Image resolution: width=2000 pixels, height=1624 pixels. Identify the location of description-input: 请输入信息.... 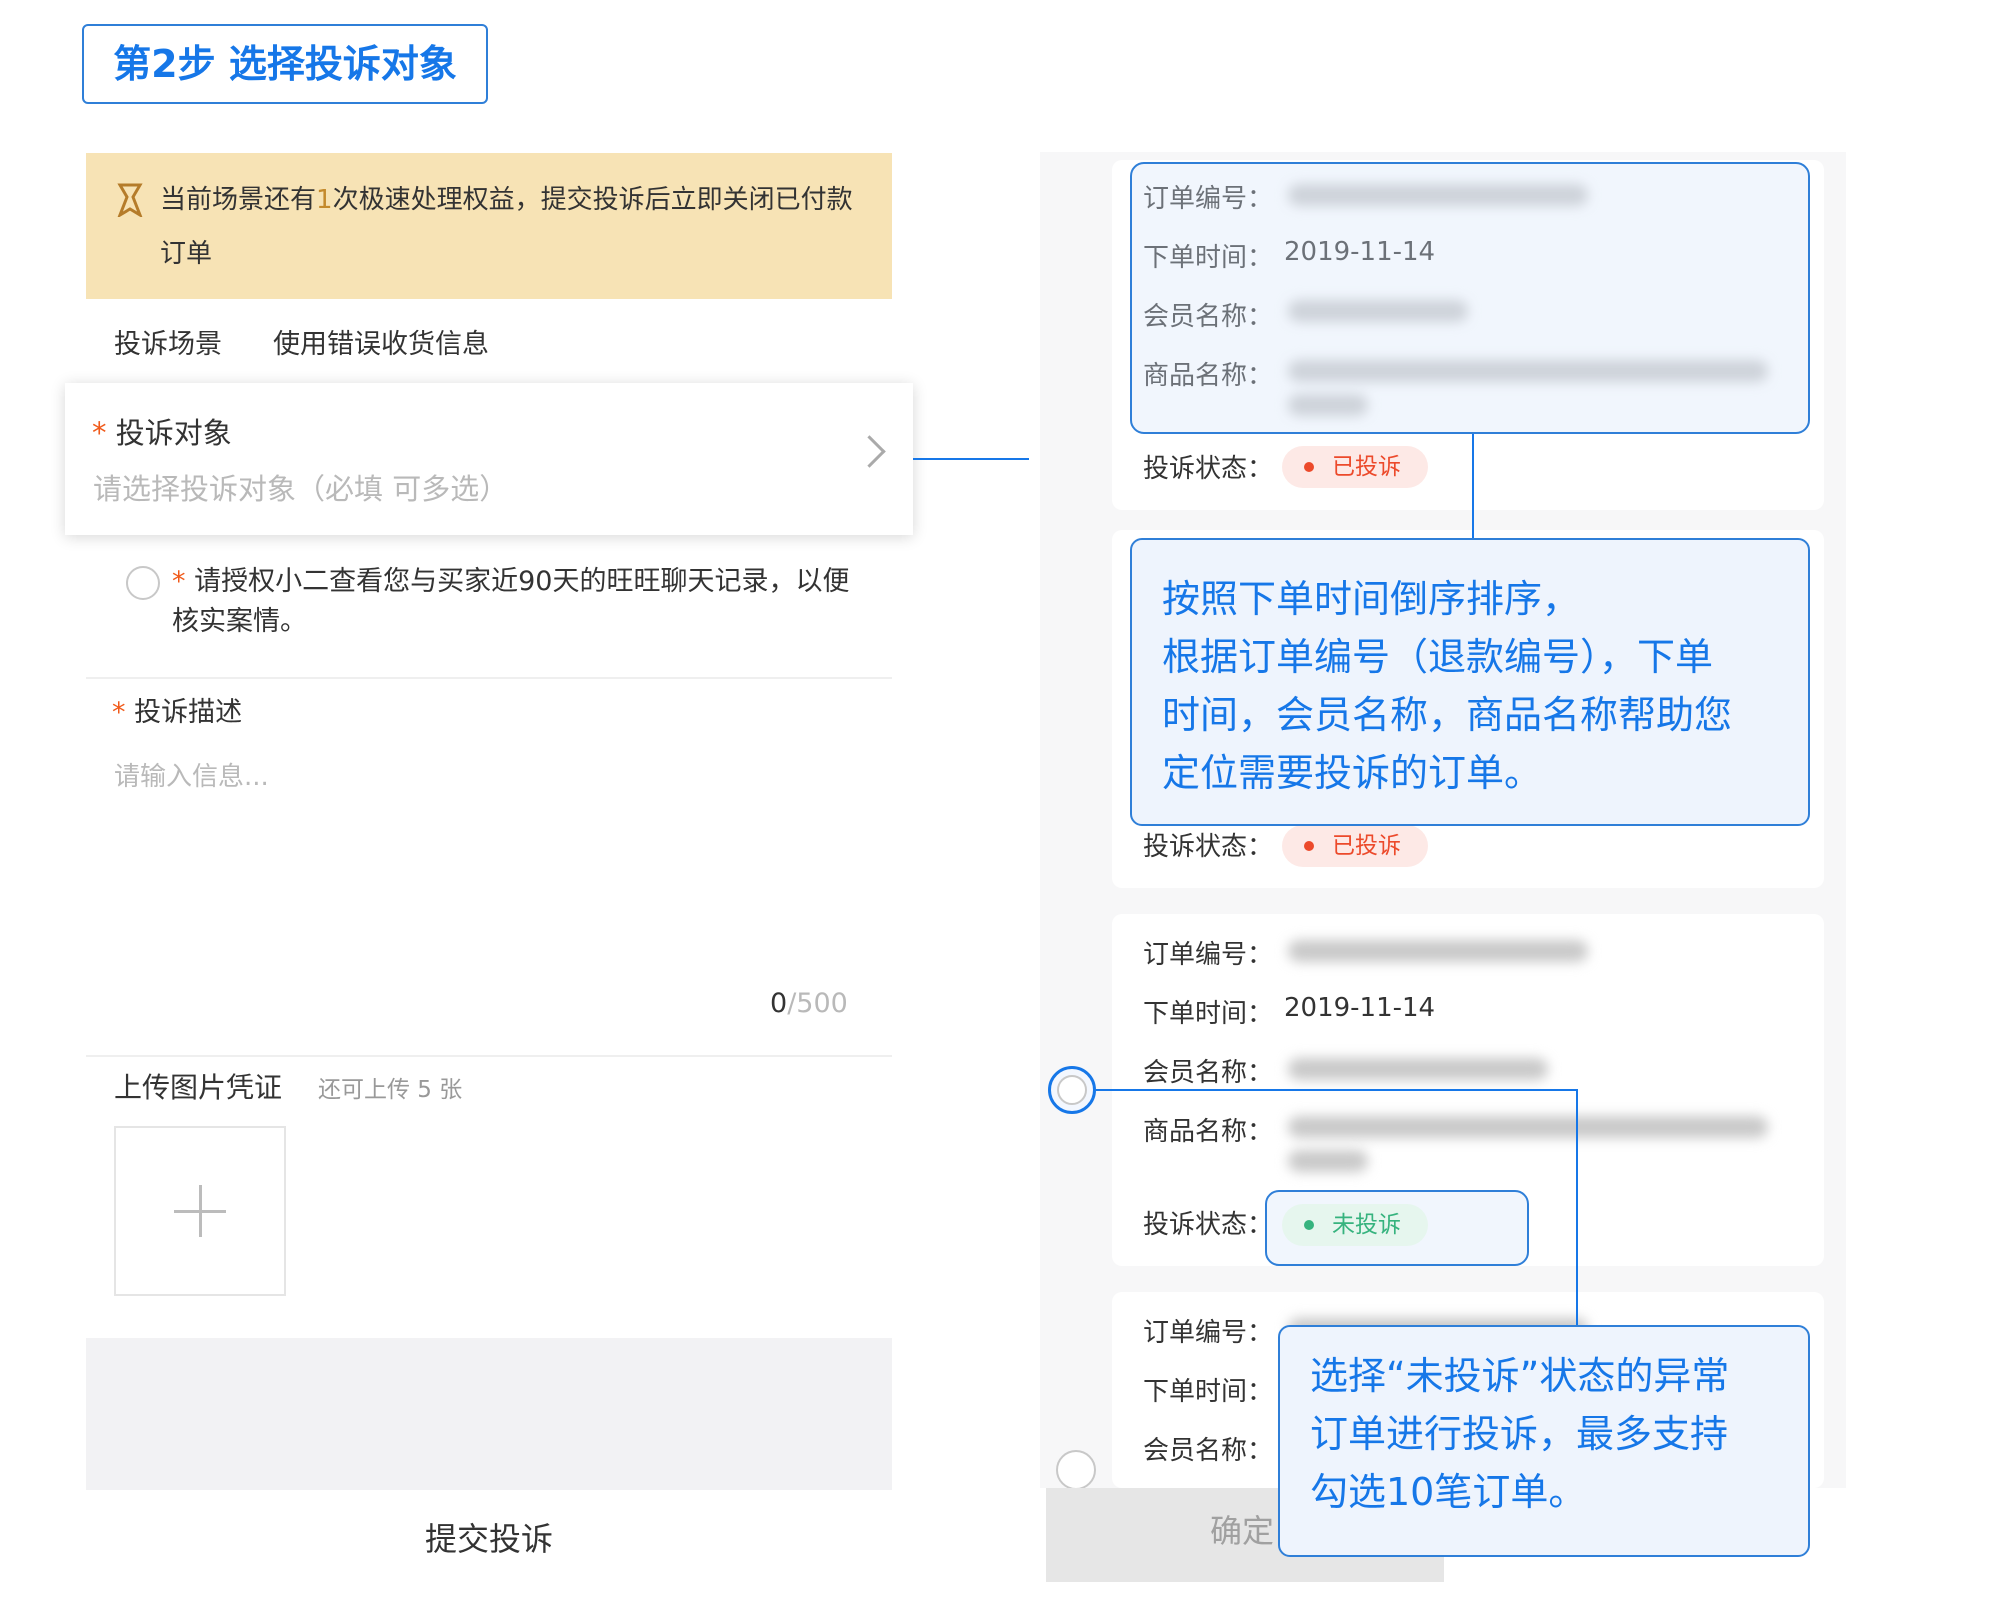
(191, 774).